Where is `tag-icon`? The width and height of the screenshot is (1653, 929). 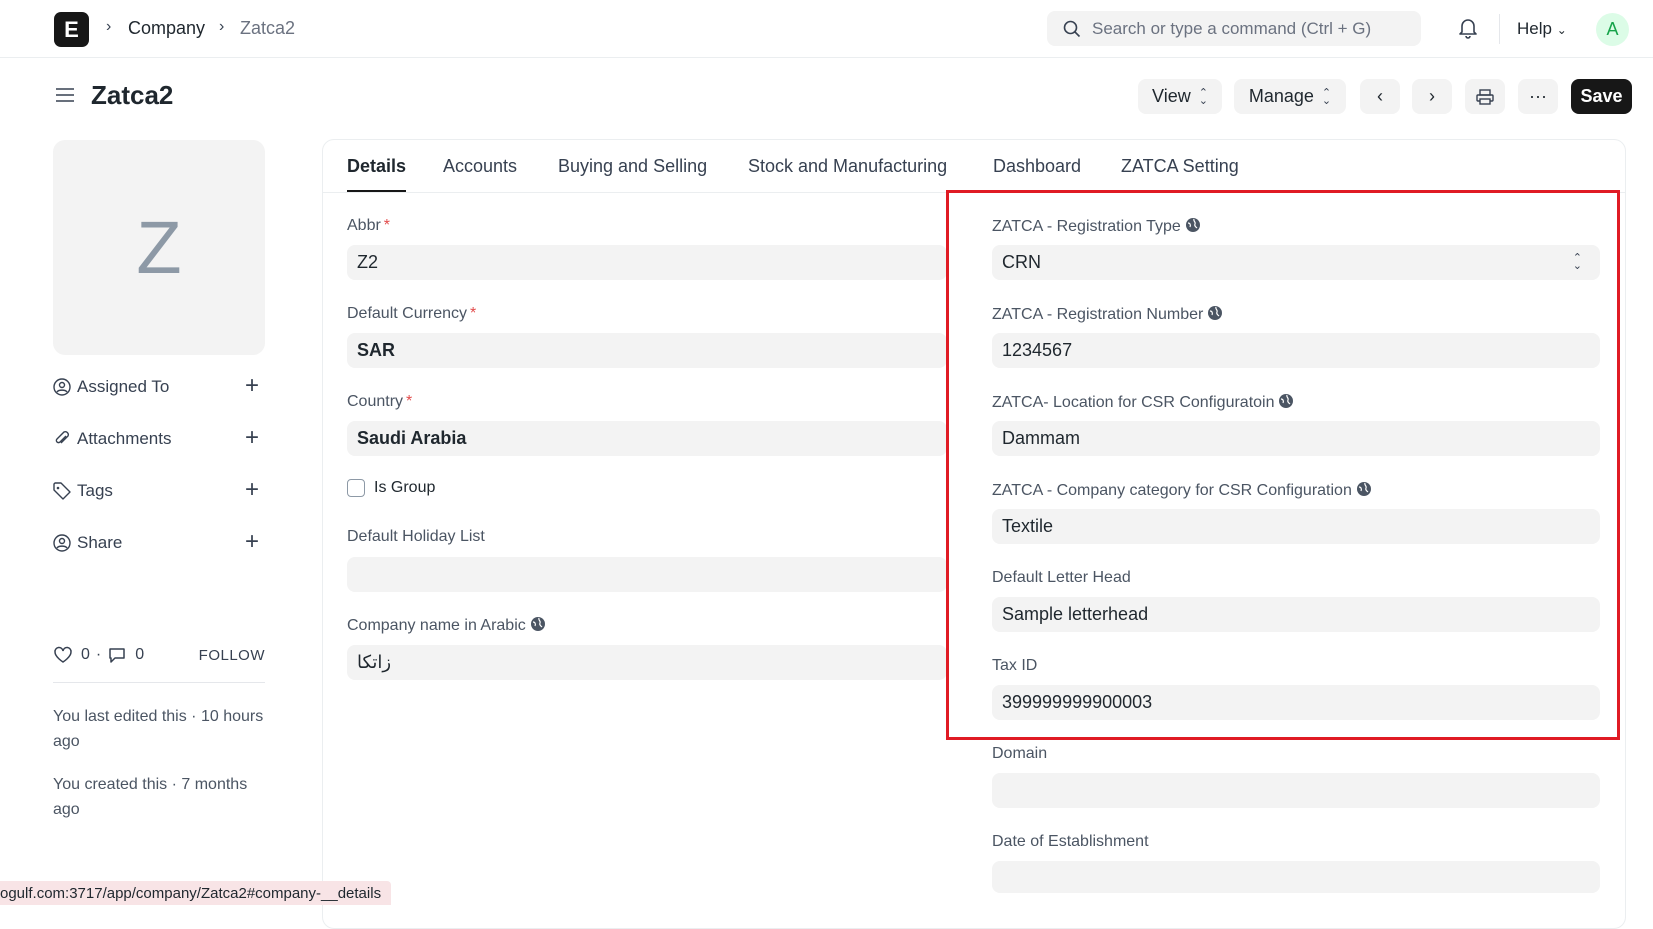
tag-icon is located at coordinates (62, 491).